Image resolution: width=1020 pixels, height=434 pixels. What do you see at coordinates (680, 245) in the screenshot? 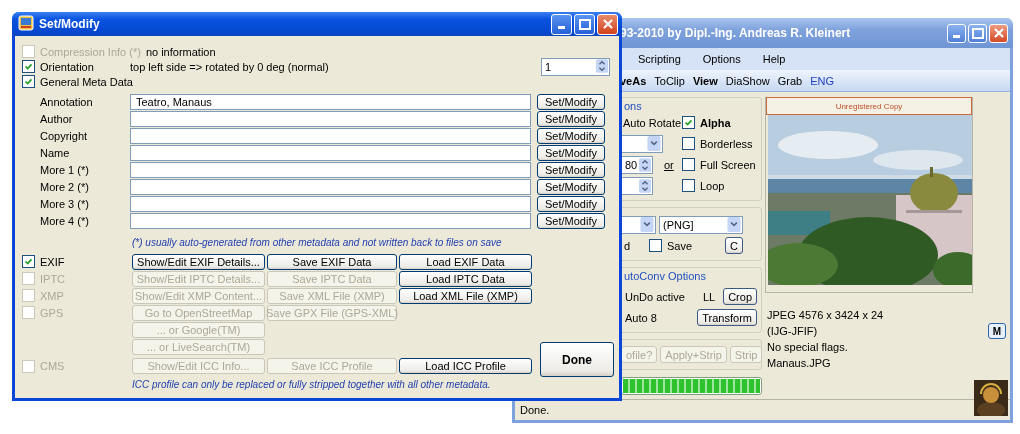
I see `checkbox-label: Save` at bounding box center [680, 245].